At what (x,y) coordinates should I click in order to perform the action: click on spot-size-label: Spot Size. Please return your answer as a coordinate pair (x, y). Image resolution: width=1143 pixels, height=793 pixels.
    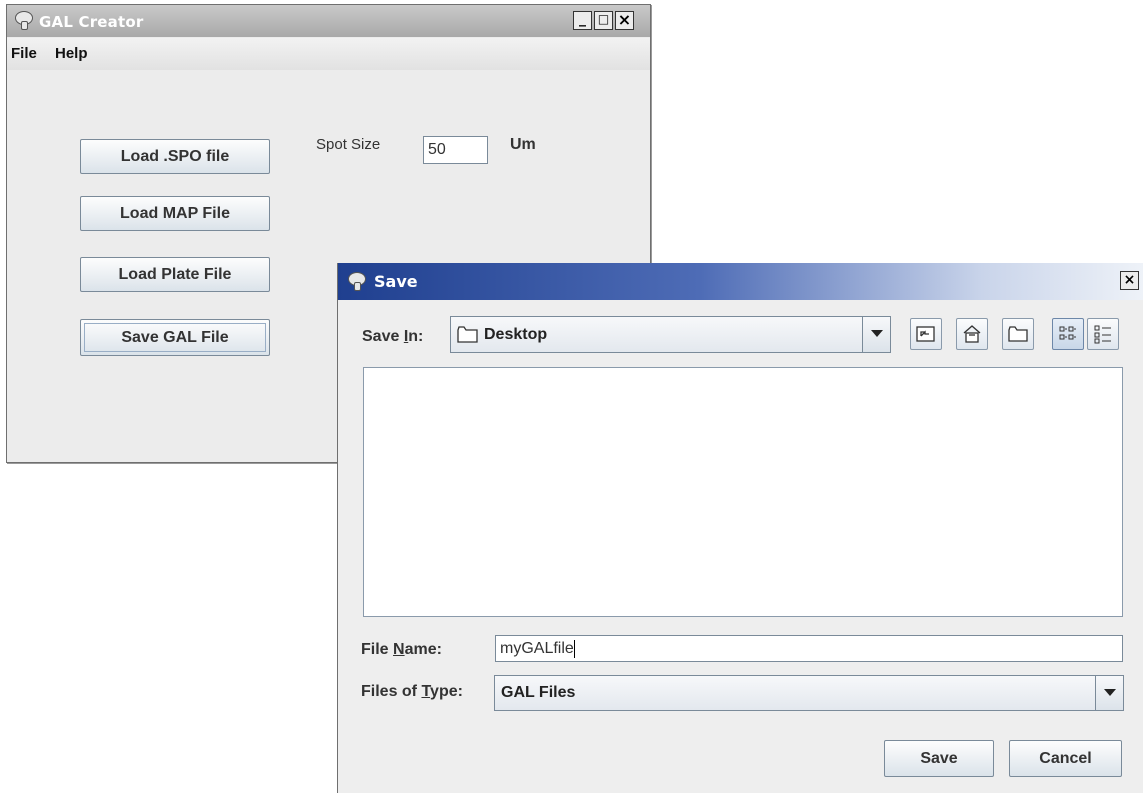
    Looking at the image, I should click on (348, 144).